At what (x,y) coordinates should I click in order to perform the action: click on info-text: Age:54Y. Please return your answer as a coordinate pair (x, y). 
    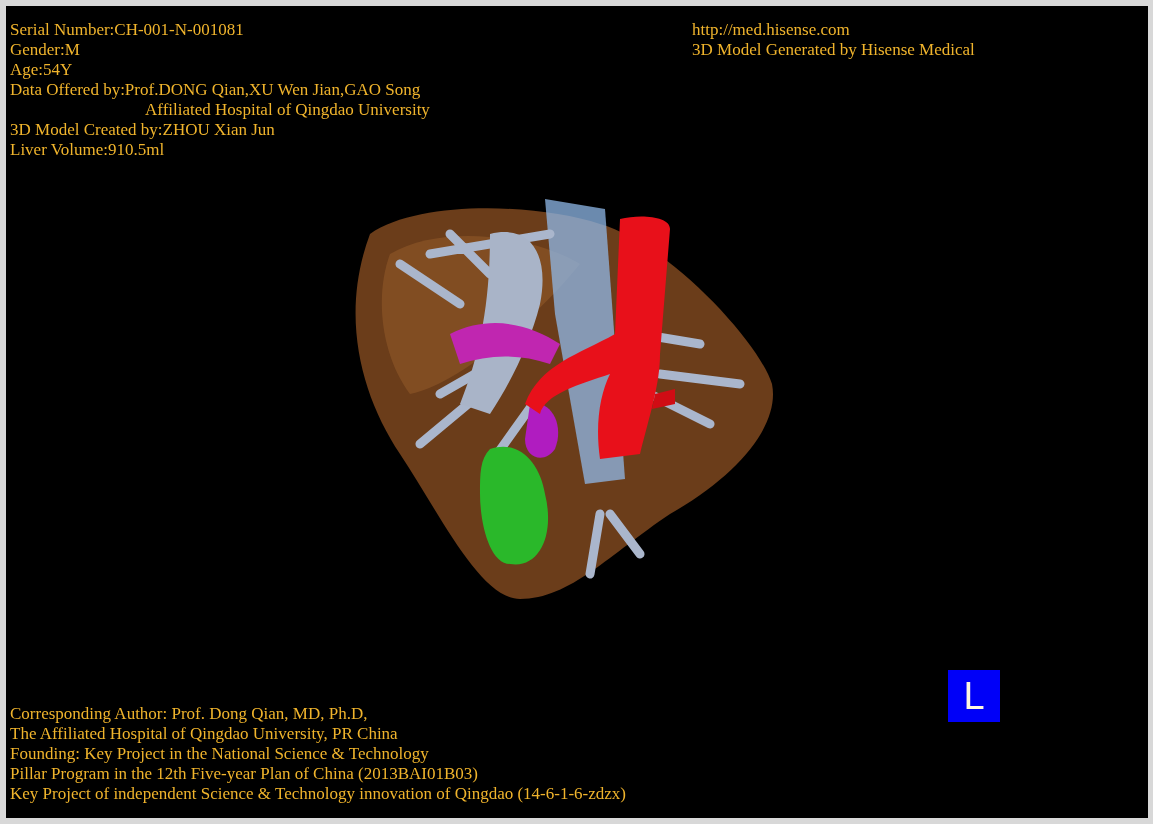
    Looking at the image, I should click on (42, 70).